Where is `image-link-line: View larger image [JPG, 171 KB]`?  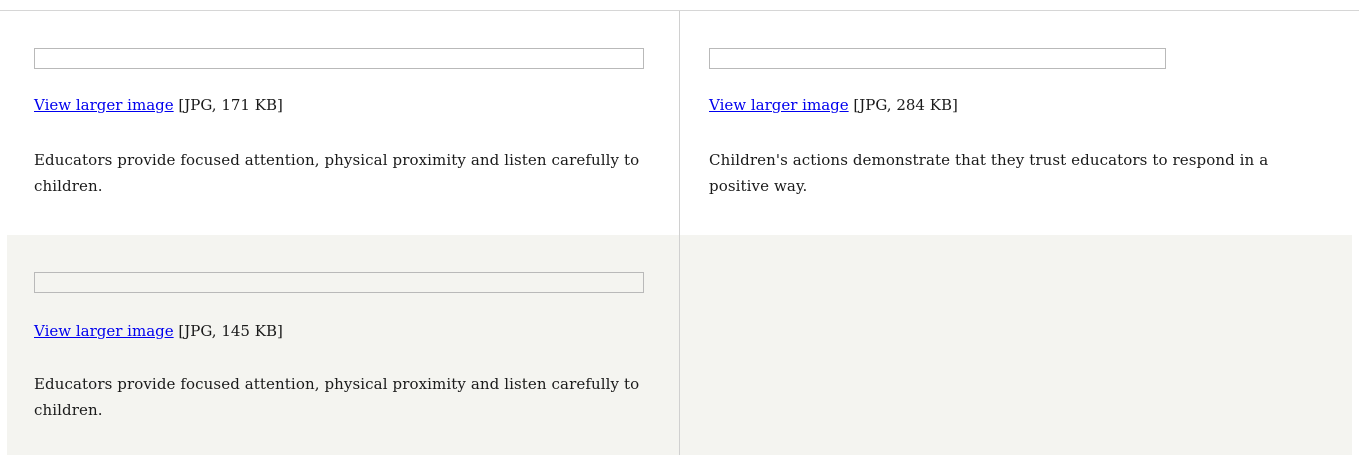 image-link-line: View larger image [JPG, 171 KB] is located at coordinates (158, 105).